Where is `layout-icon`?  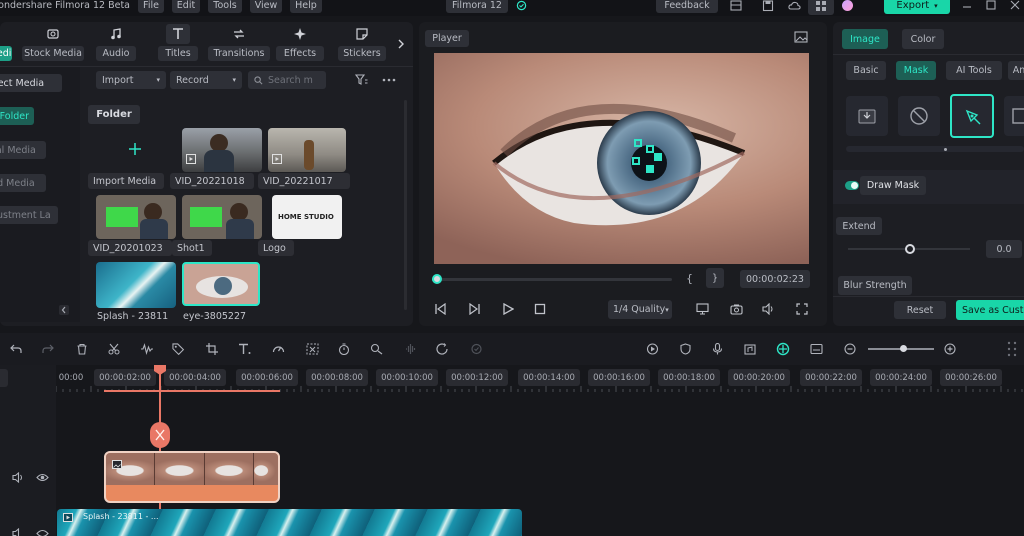 layout-icon is located at coordinates (736, 6).